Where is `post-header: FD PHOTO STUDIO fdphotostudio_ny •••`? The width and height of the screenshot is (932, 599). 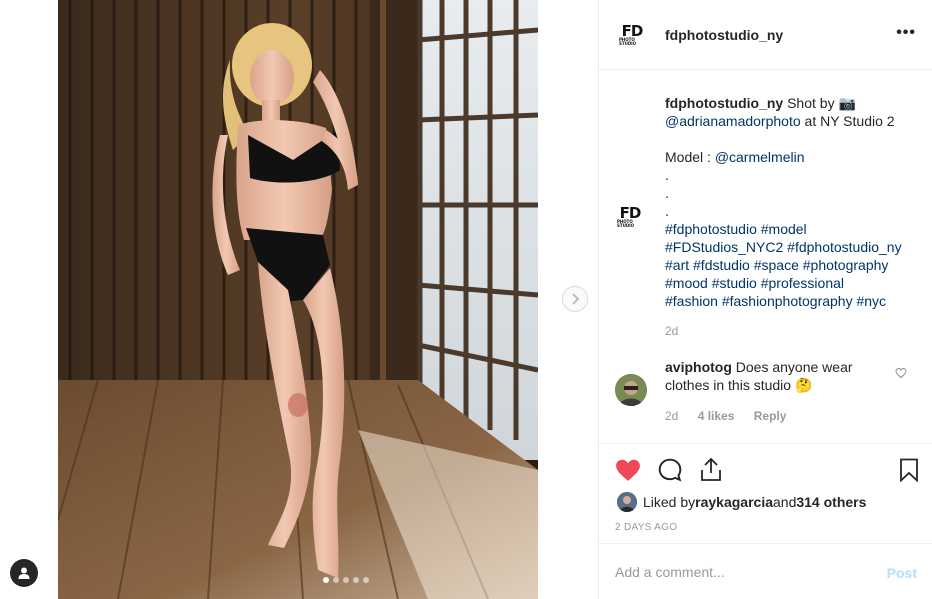
post-header: FD PHOTO STUDIO fdphotostudio_ny ••• is located at coordinates (765, 35).